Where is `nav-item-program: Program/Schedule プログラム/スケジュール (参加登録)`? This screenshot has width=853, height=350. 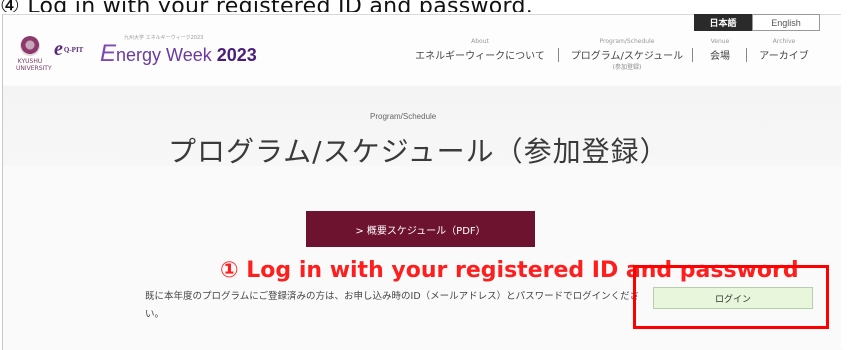 nav-item-program: Program/Schedule プログラム/スケジュール (参加登録) is located at coordinates (627, 56).